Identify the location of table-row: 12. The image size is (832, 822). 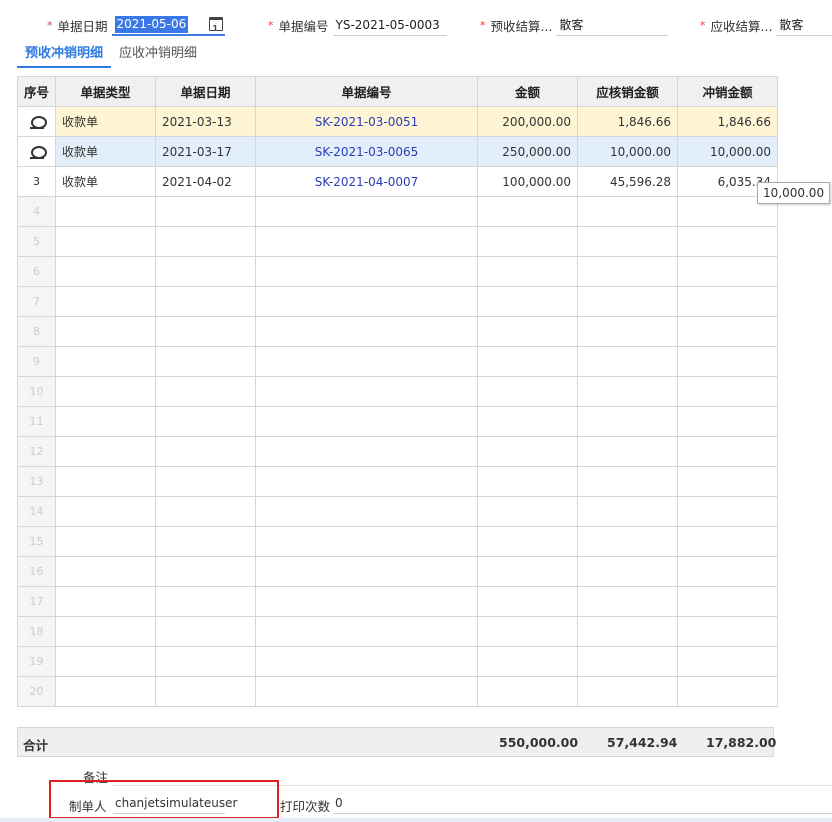
(397, 451).